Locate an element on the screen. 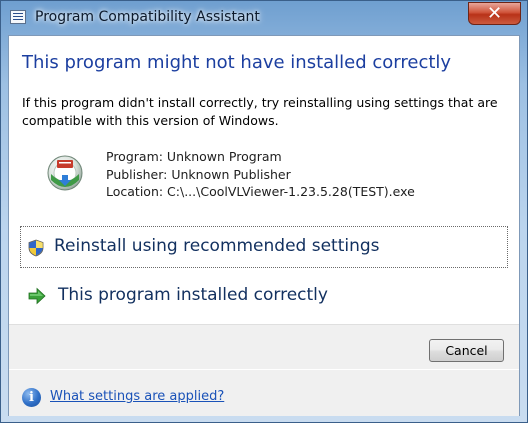  window-title: Program Compatibility Assistant is located at coordinates (147, 17).